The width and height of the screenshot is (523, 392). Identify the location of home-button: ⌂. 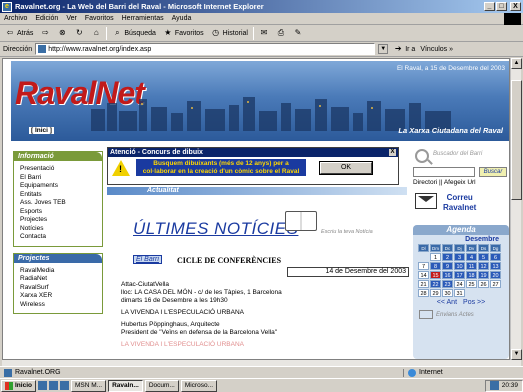
(96, 33).